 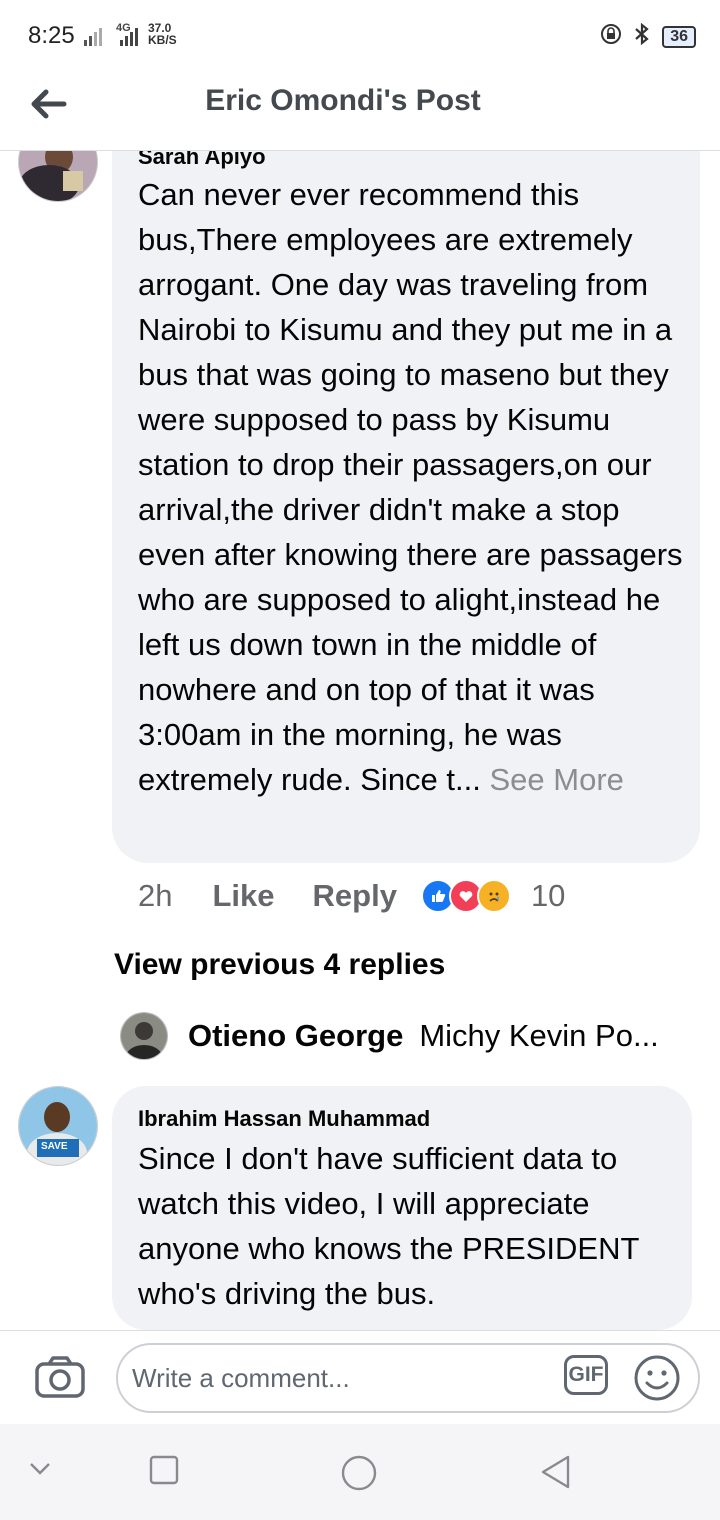 I want to click on gif-button: GIF, so click(x=586, y=1375).